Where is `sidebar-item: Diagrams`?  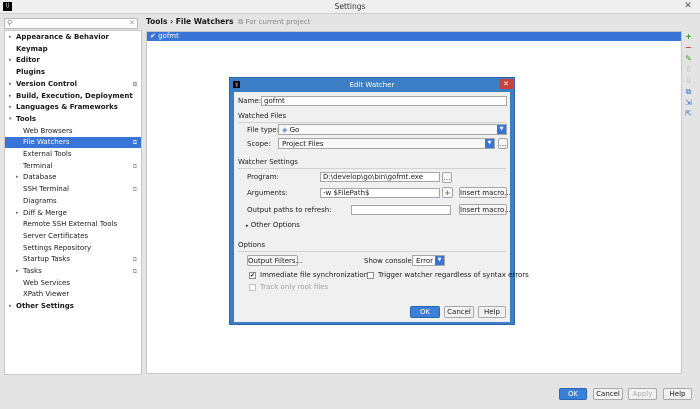 sidebar-item: Diagrams is located at coordinates (73, 201).